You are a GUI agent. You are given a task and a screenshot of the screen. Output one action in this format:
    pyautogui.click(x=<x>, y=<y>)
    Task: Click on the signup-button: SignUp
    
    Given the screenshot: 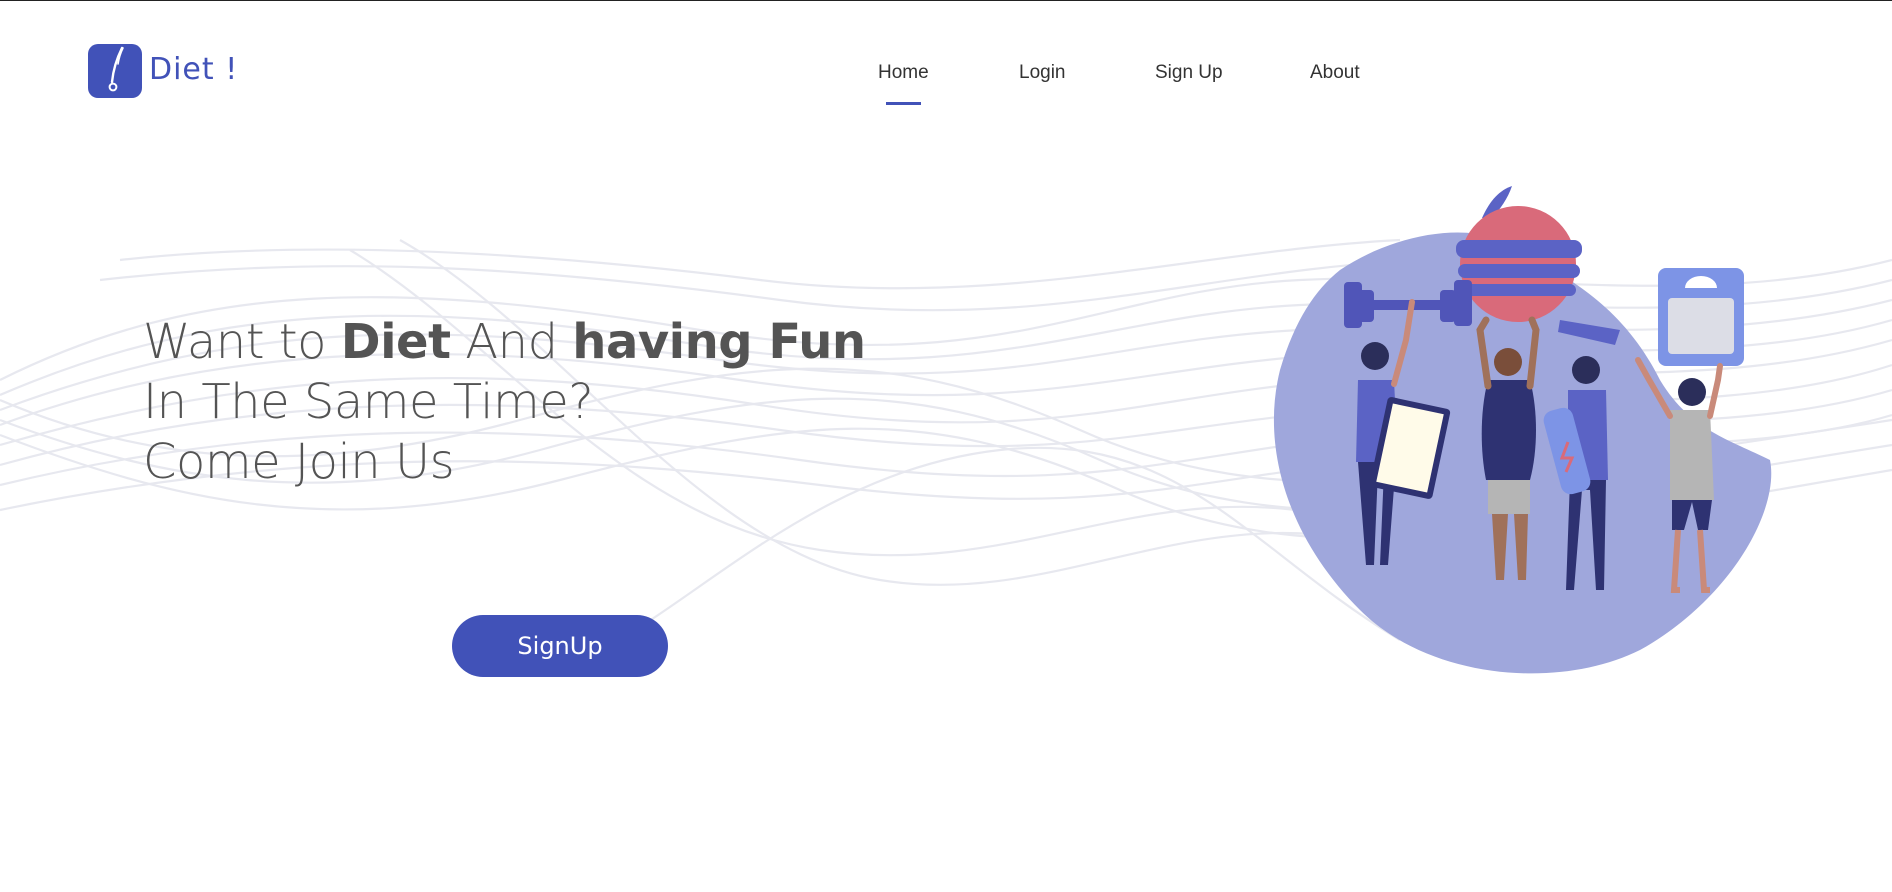 What is the action you would take?
    pyautogui.click(x=560, y=646)
    